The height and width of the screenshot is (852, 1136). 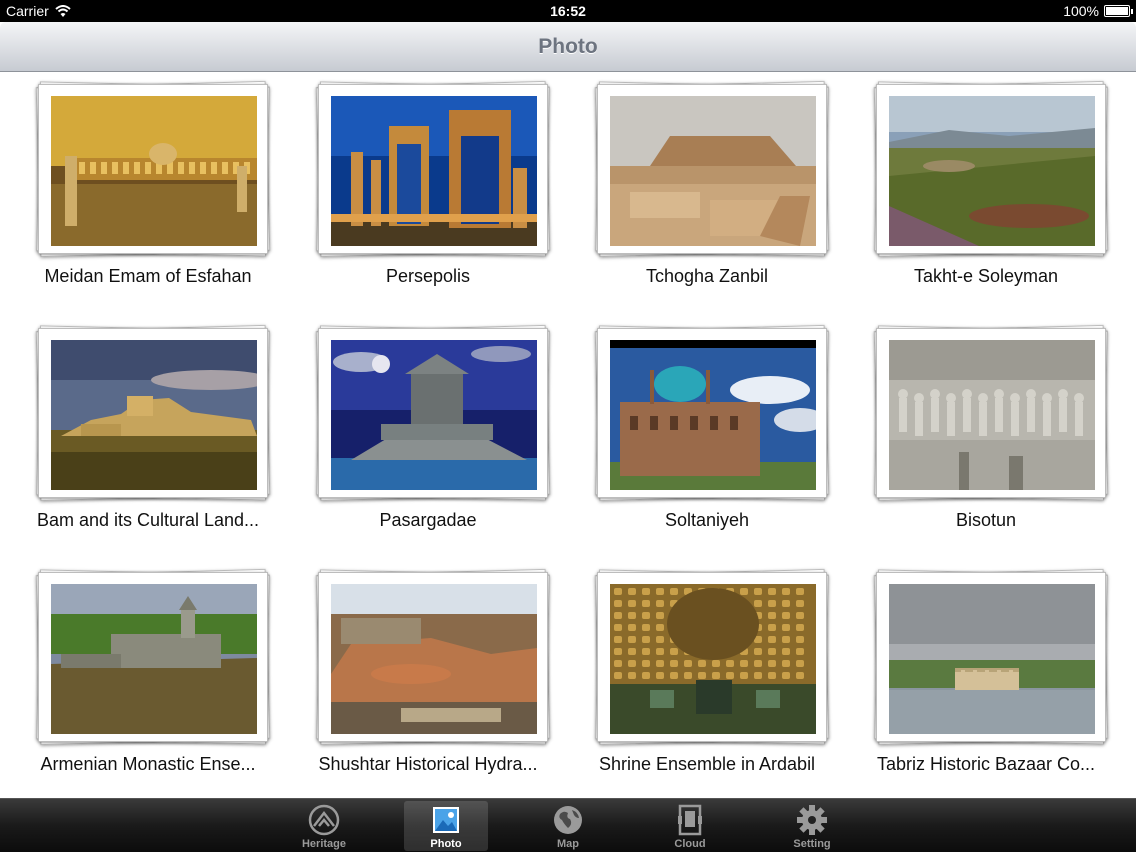 I want to click on photo-tile: Takht-e Soleyman, so click(x=978, y=187).